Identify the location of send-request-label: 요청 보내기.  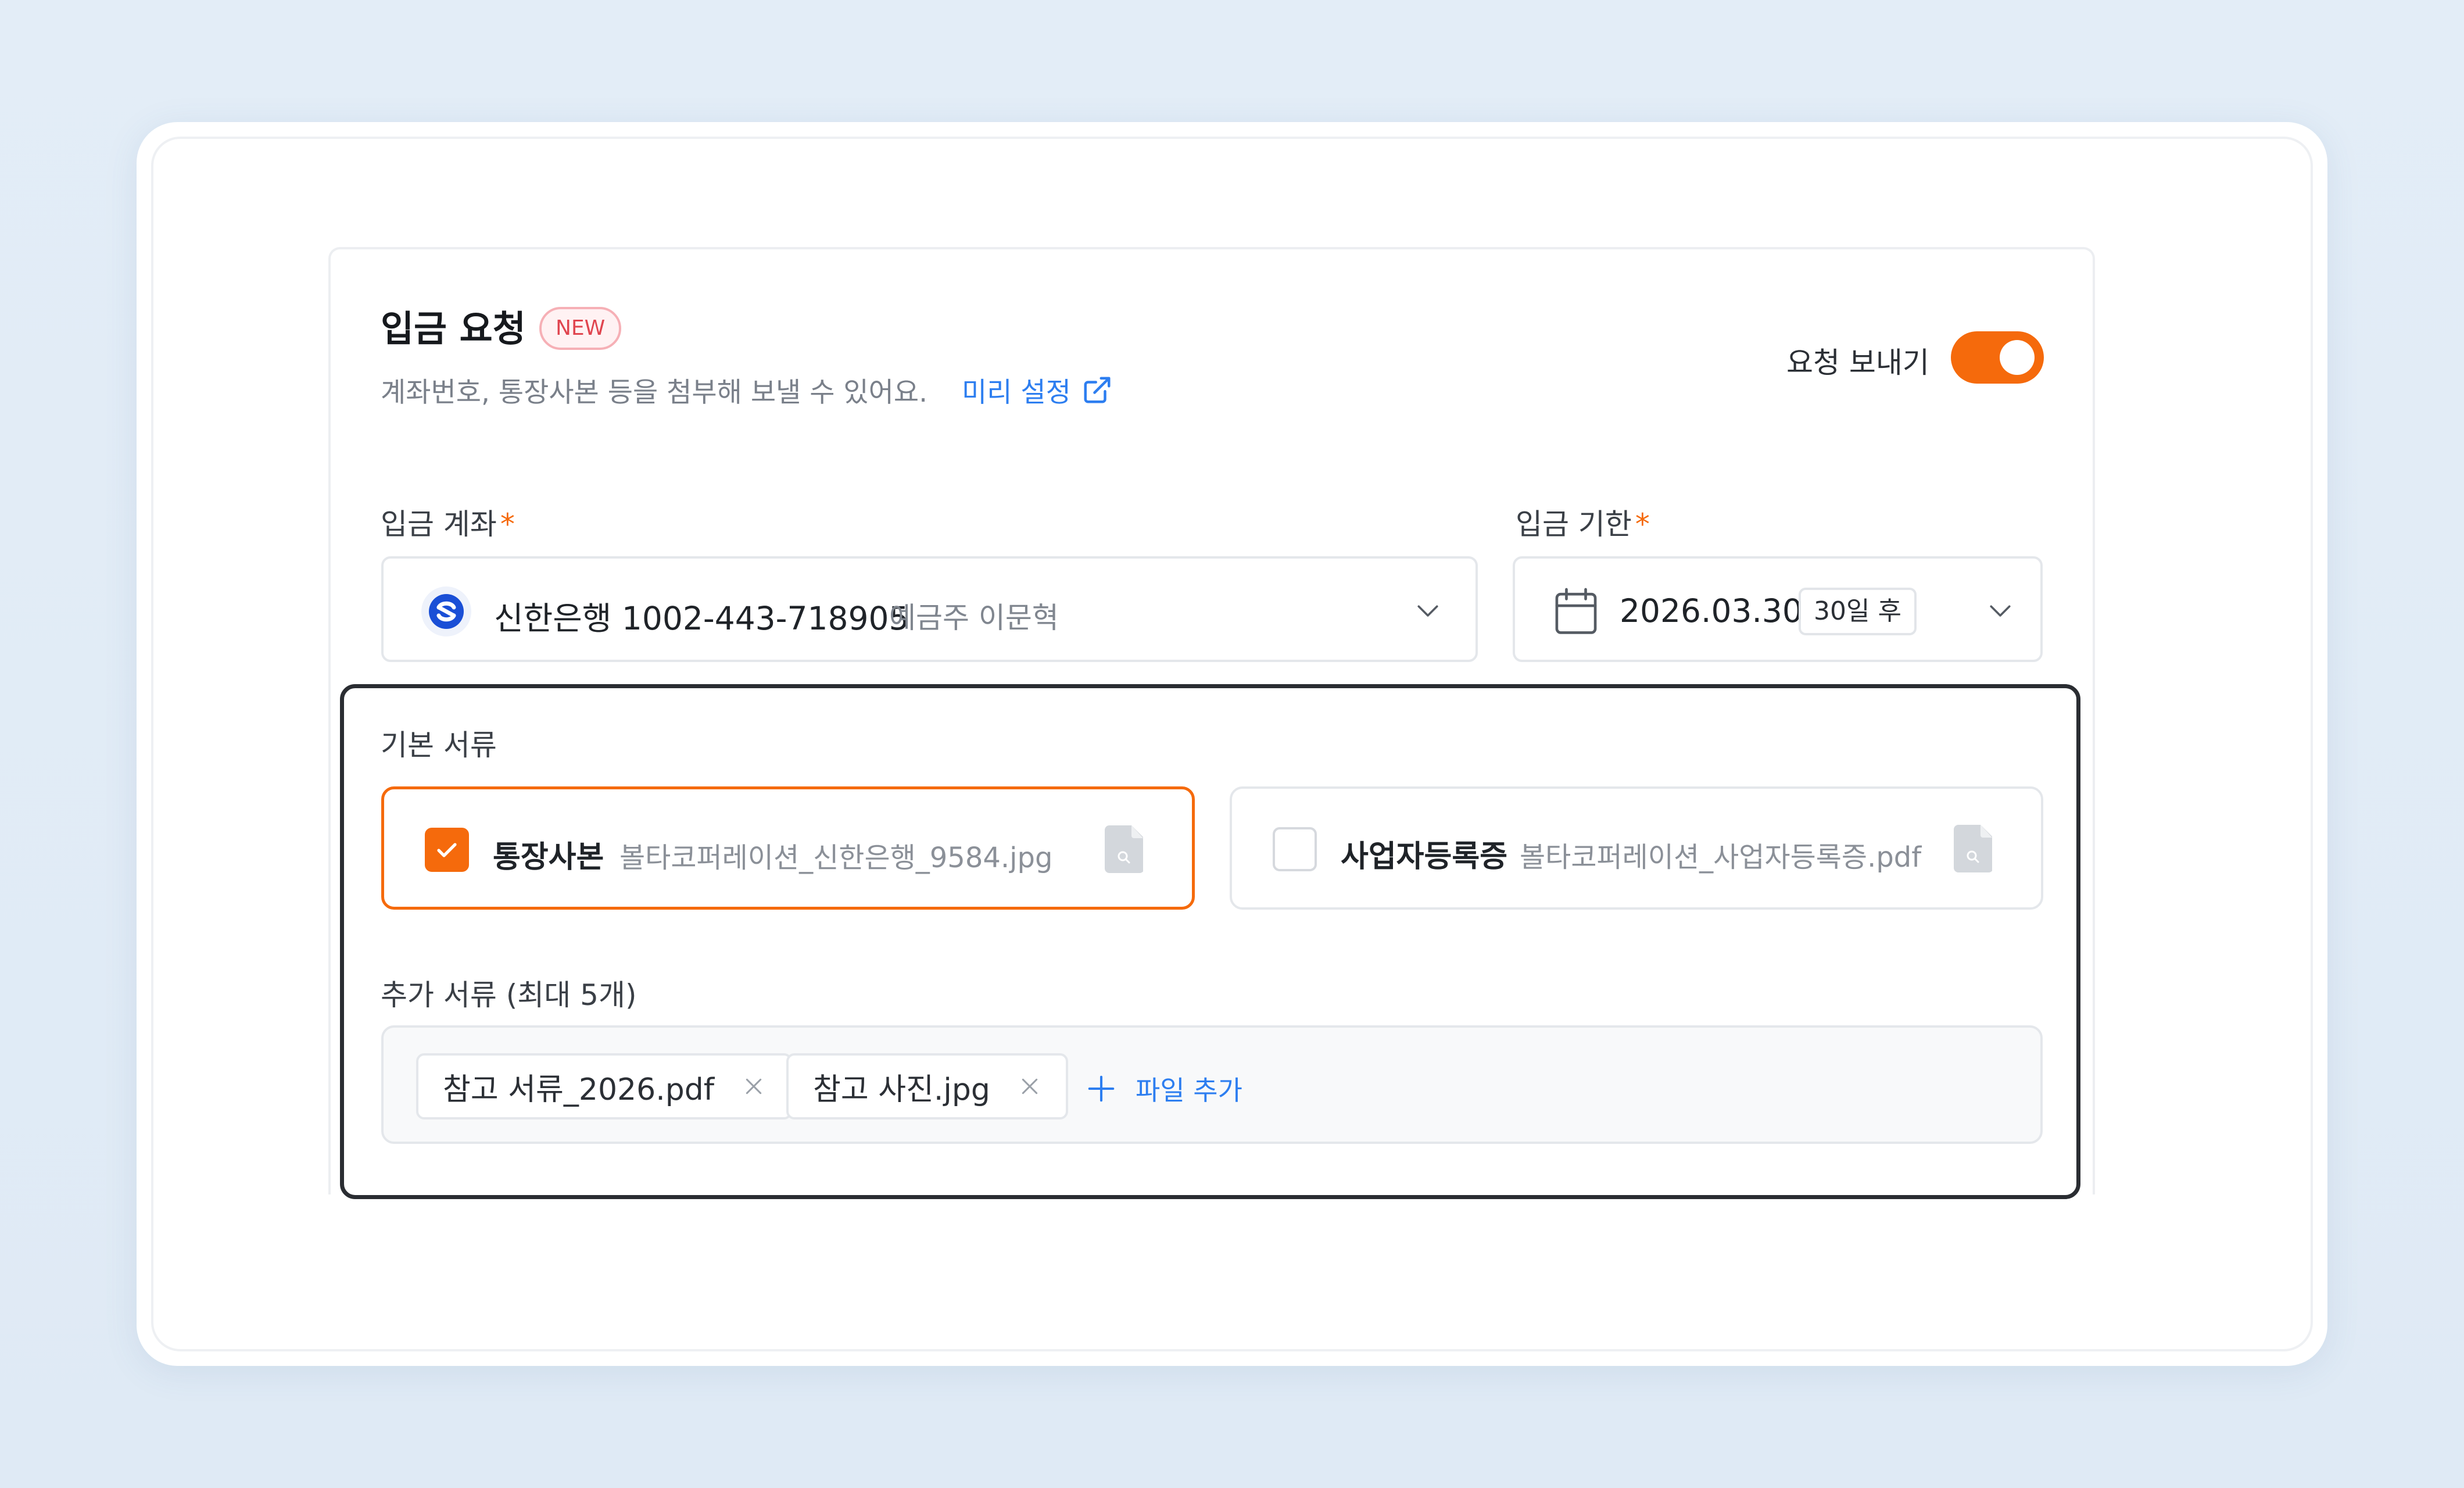
(1857, 363).